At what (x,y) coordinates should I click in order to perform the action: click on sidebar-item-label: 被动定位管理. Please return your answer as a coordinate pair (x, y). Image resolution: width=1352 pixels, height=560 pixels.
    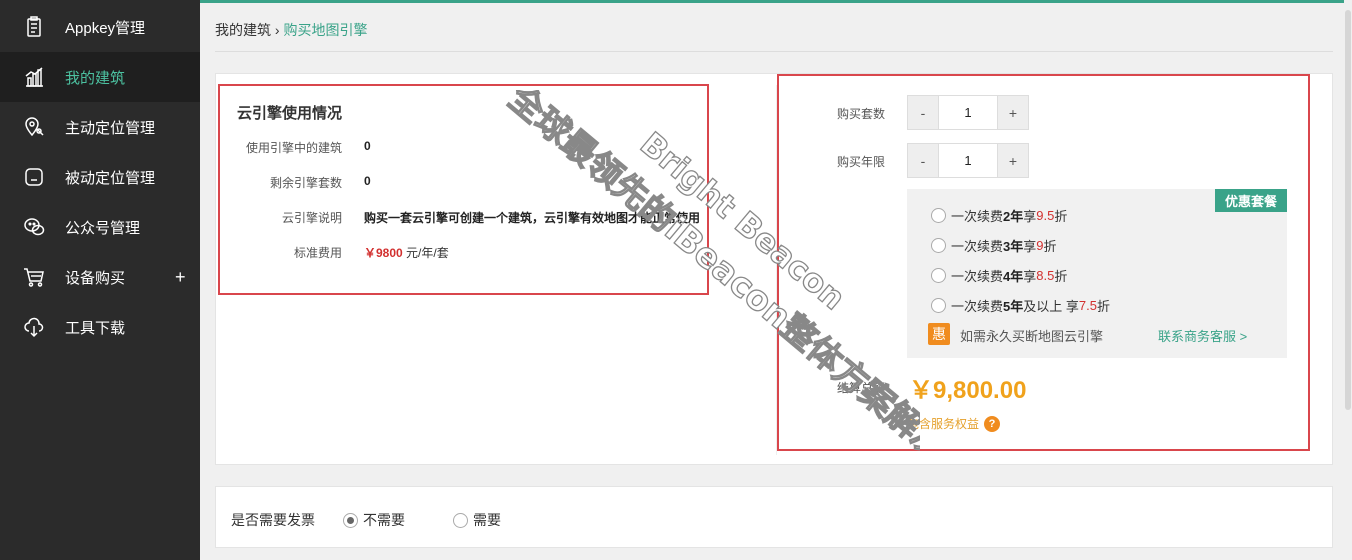
    Looking at the image, I should click on (110, 178).